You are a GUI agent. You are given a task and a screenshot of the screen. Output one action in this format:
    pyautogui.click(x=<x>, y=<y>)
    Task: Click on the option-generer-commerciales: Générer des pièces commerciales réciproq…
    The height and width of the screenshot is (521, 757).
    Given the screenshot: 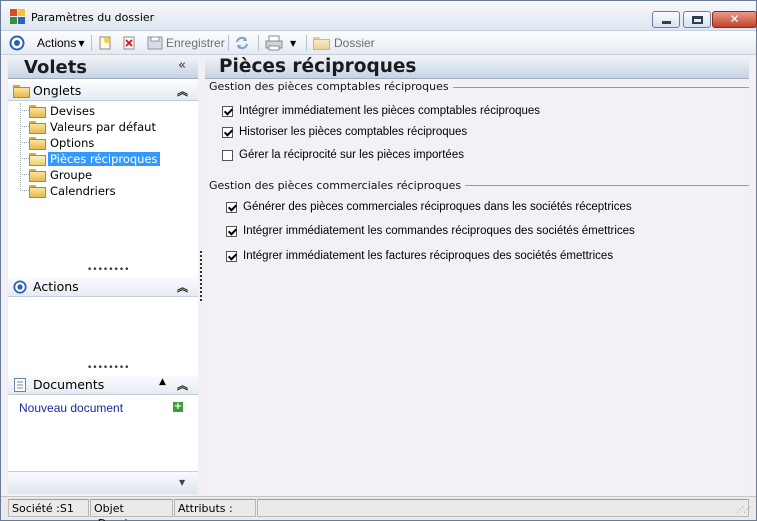 What is the action you would take?
    pyautogui.click(x=429, y=207)
    